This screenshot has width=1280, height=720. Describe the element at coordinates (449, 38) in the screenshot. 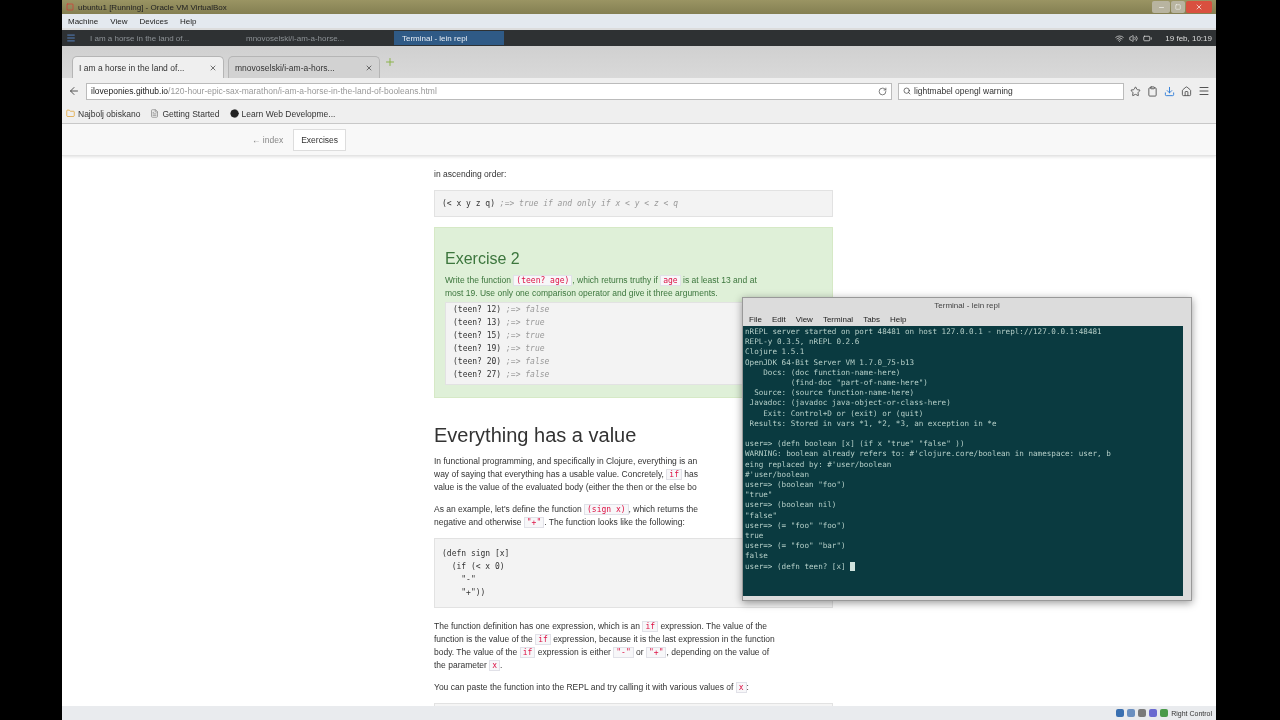

I see `taskbar-item: Terminal - lein repl` at that location.